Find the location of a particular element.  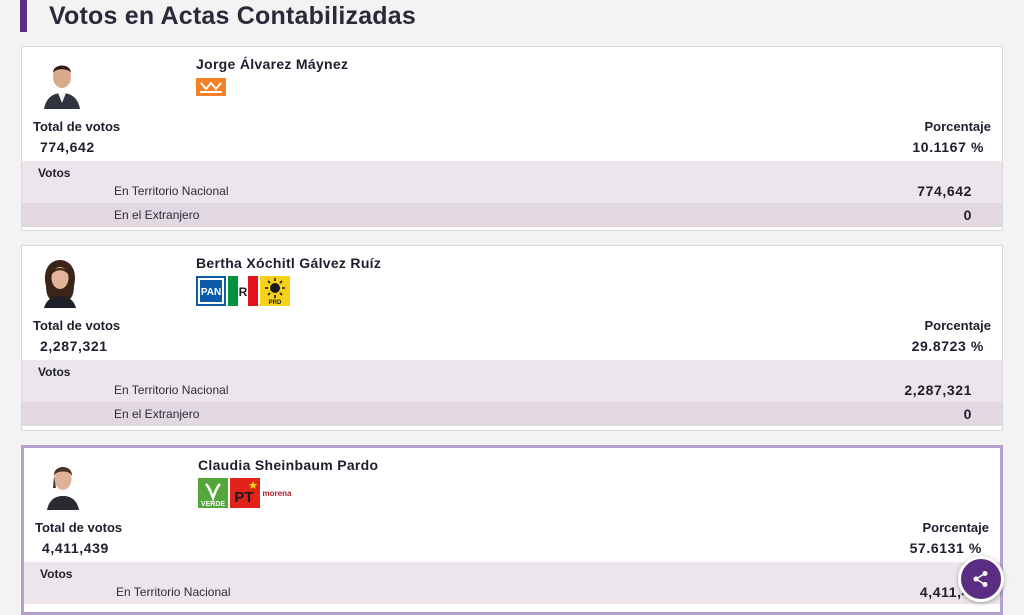

morena-logo: morena is located at coordinates (277, 493).